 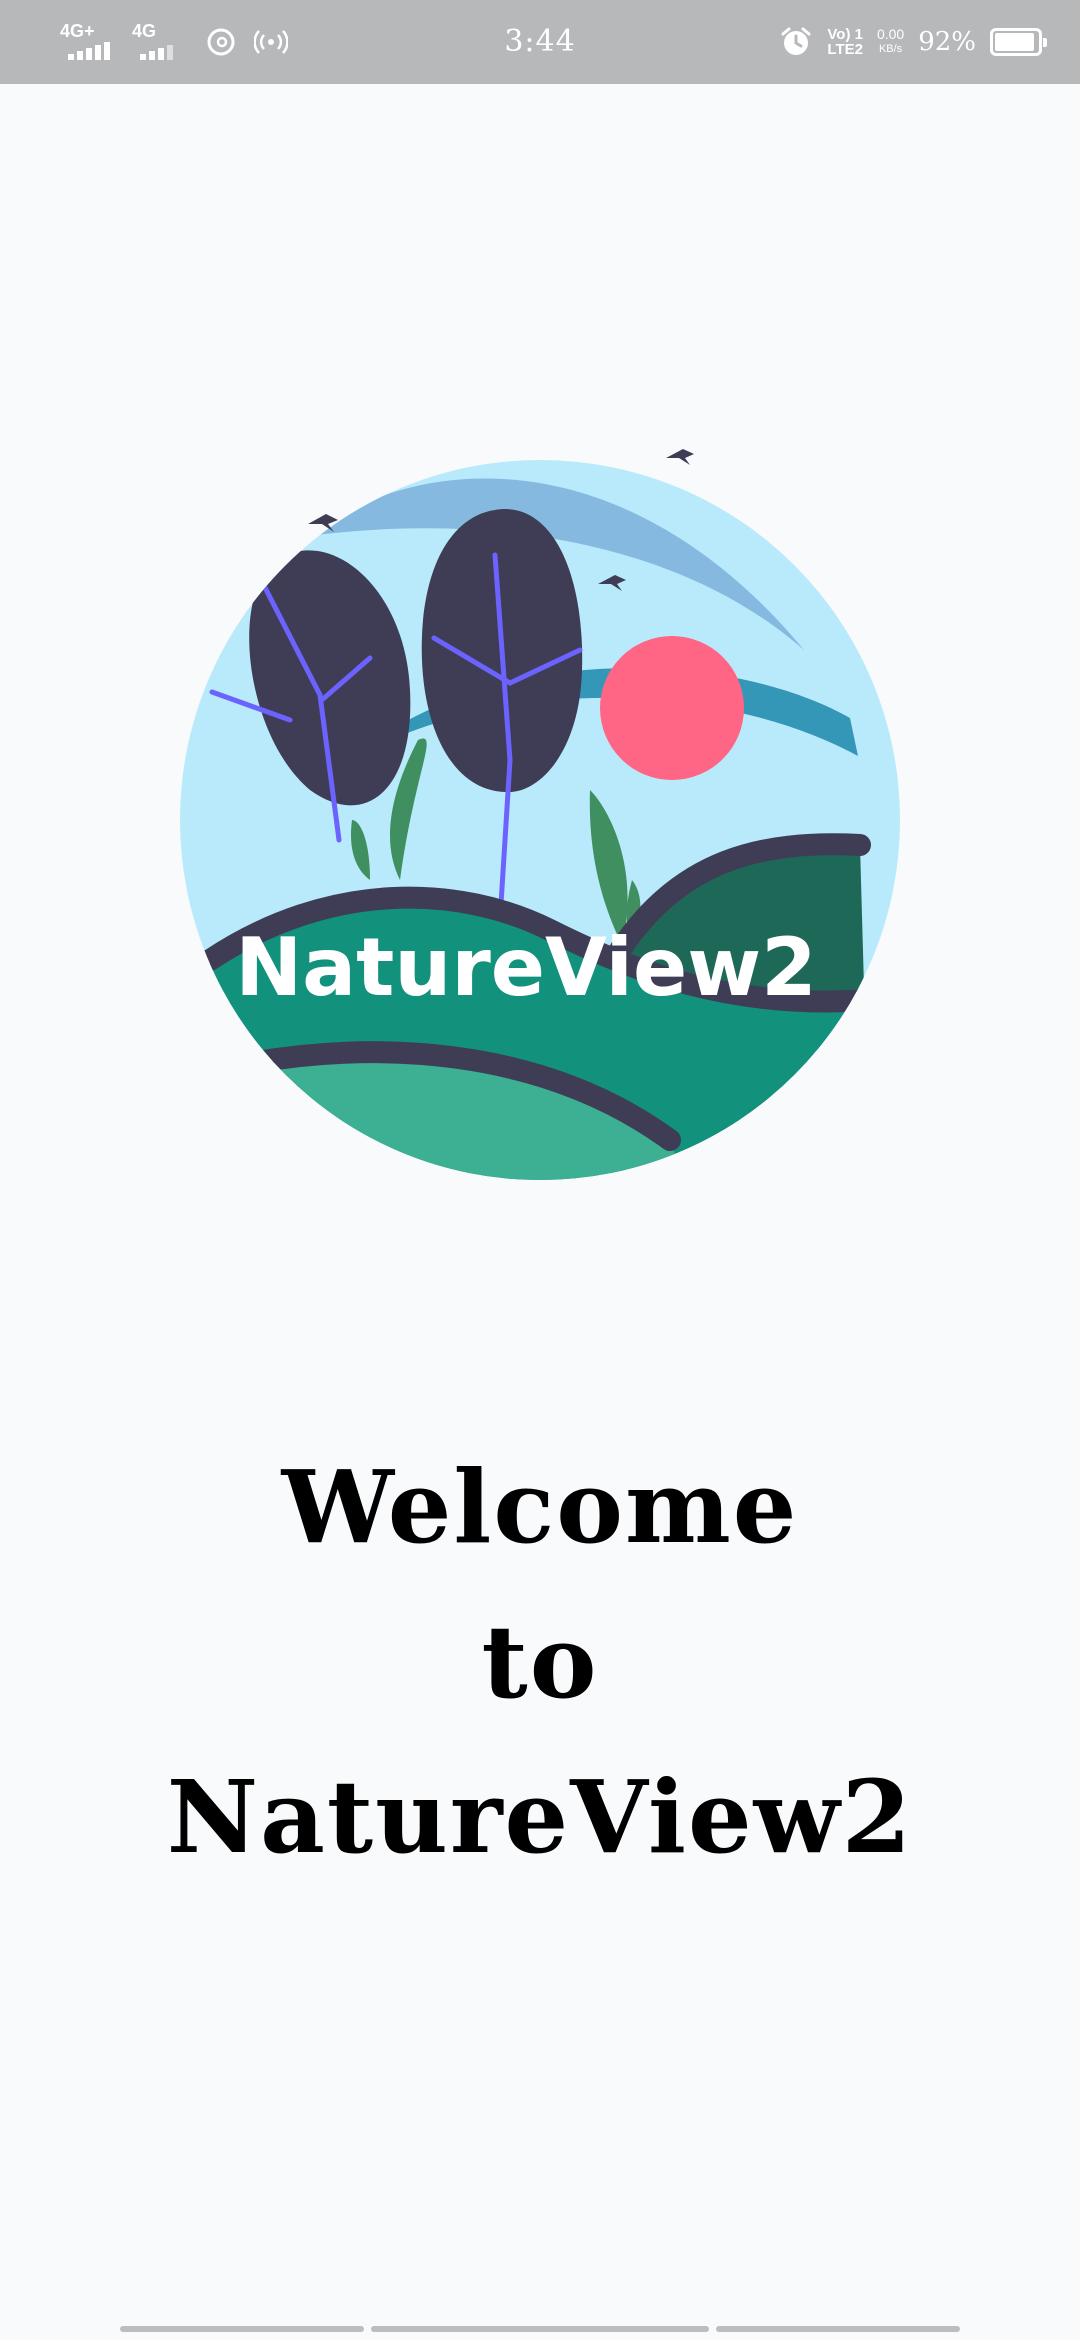 I want to click on welcome-line-3: NatureView2, so click(x=540, y=1817).